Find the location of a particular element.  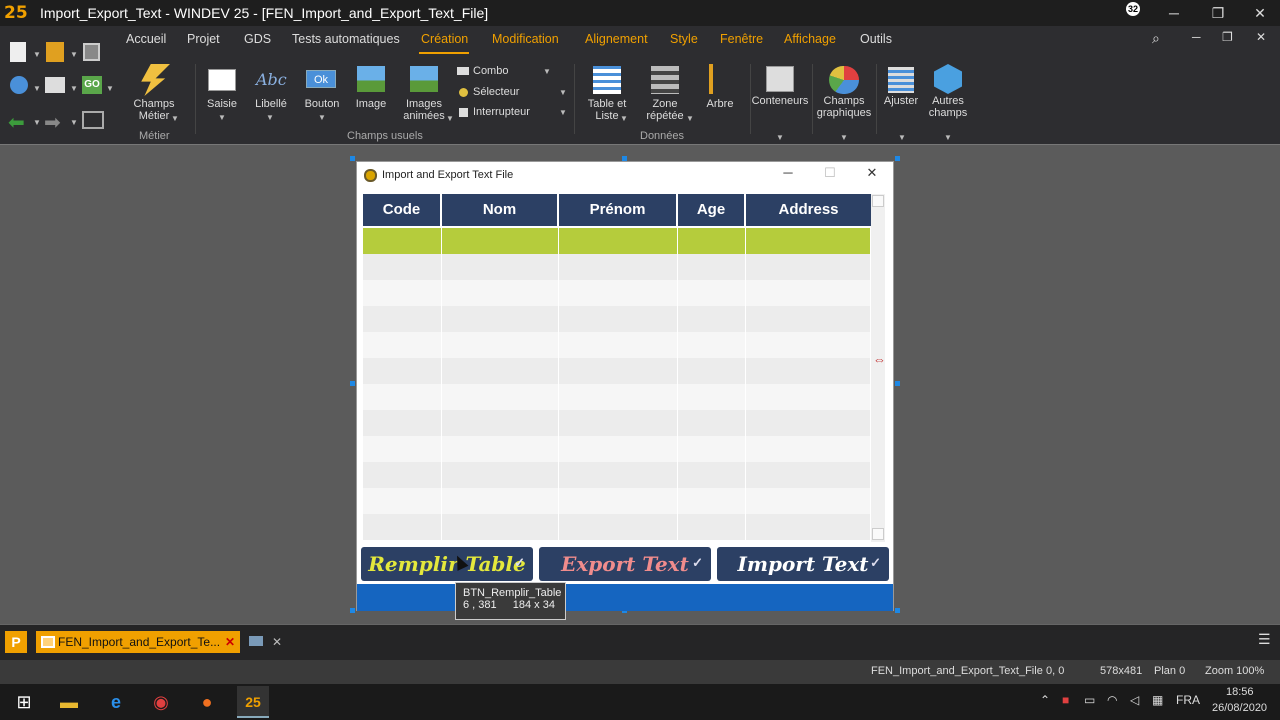

table-scrollbar is located at coordinates (878, 368).